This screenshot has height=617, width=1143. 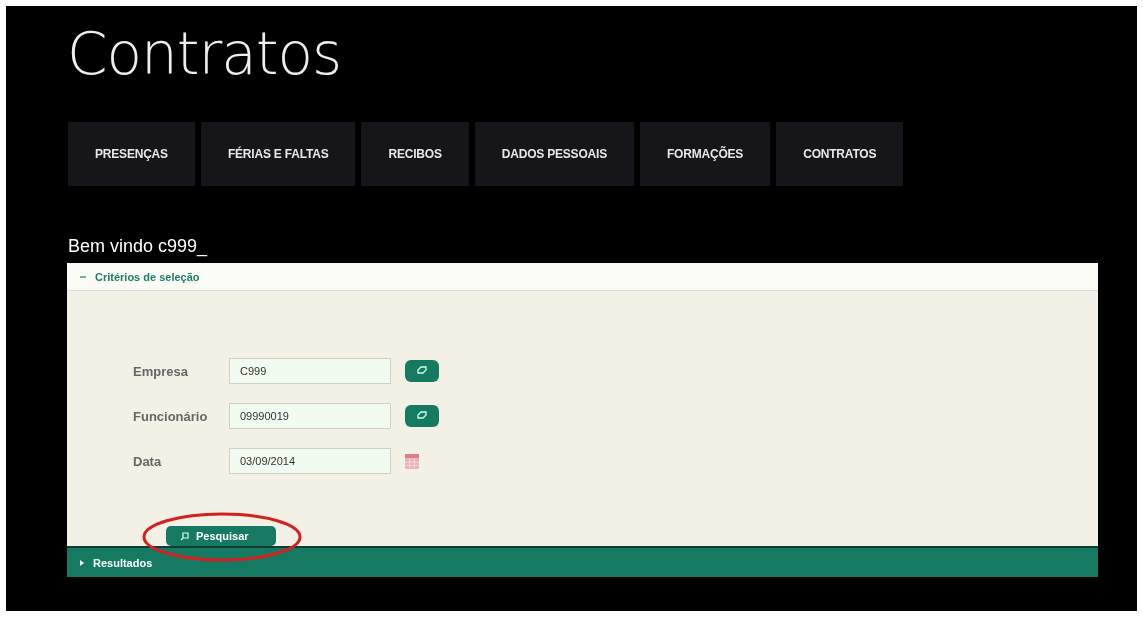 I want to click on field-label: Data, so click(x=148, y=461).